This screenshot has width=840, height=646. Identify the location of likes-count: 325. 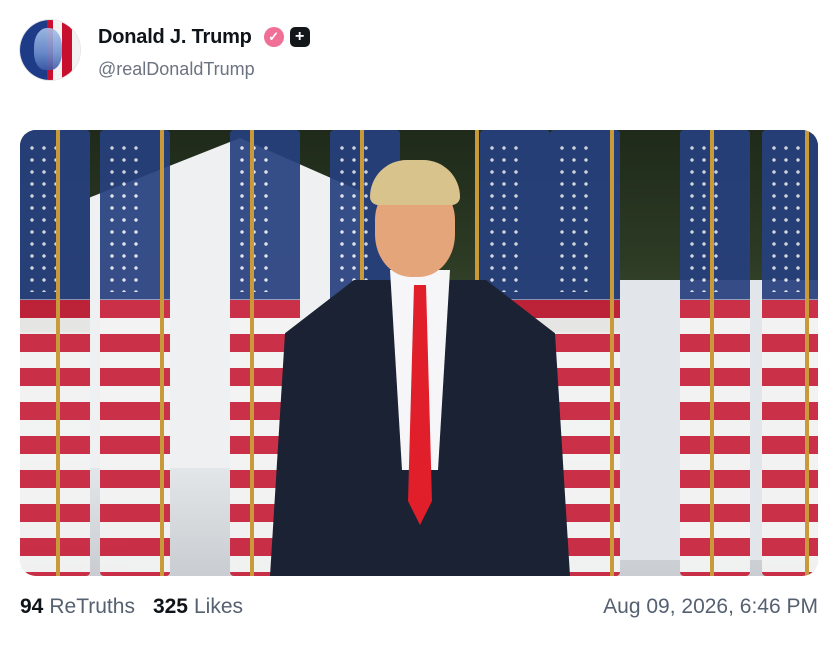
(170, 606).